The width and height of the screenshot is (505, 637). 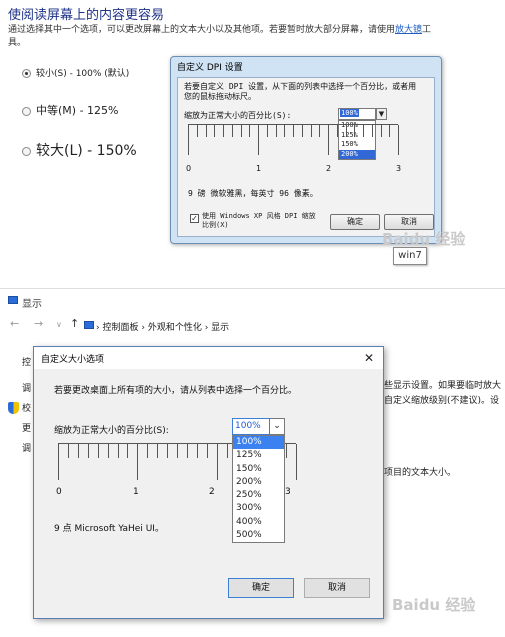 I want to click on list-item: 500%, so click(x=258, y=535).